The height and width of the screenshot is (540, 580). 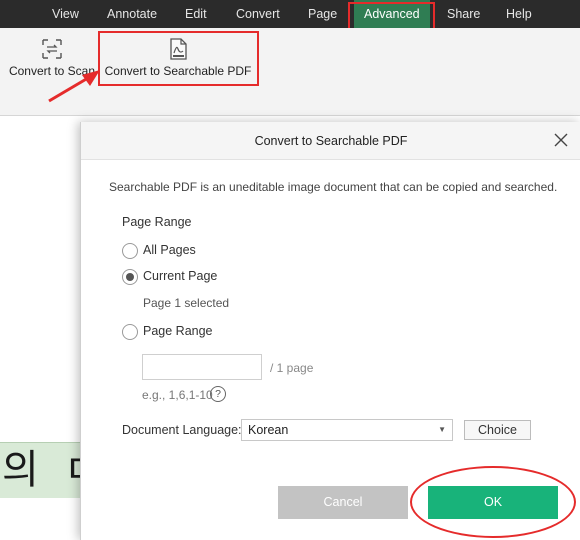 I want to click on dialog-header: Convert to Searchable PDF, so click(x=330, y=141).